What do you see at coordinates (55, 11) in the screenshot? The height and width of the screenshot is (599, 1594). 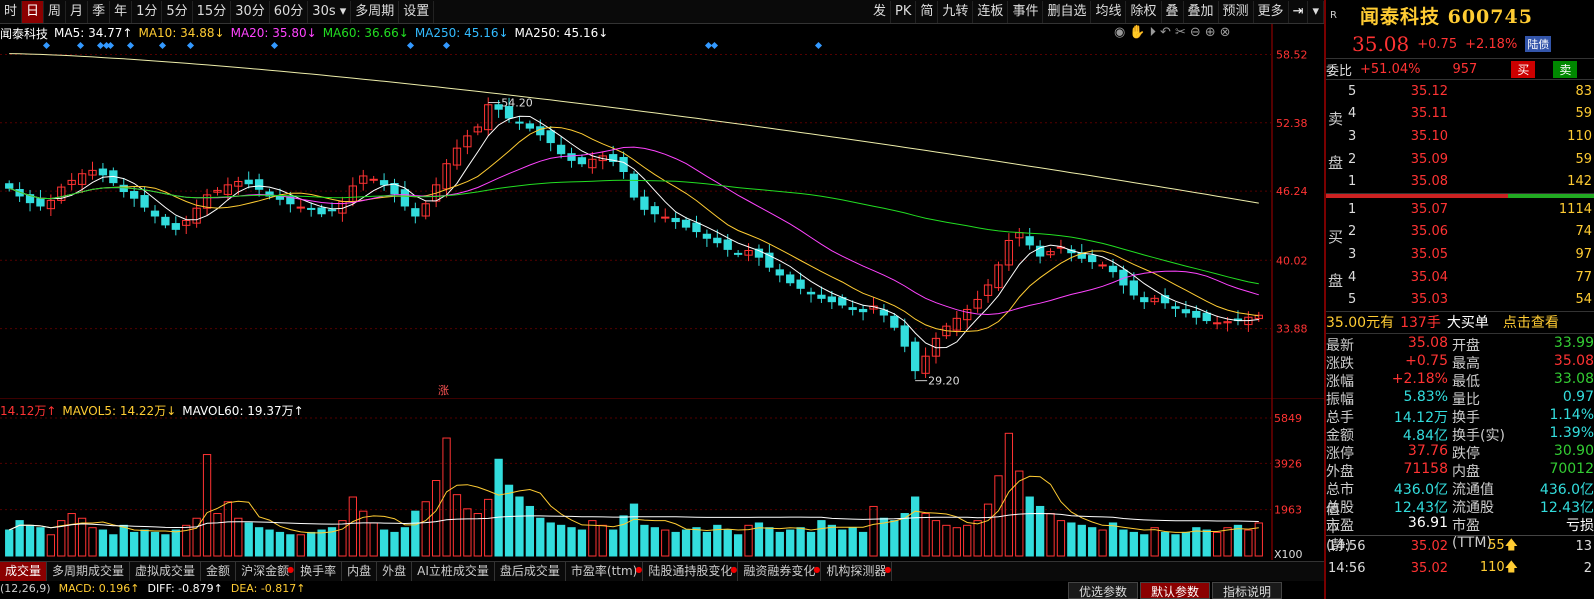 I see `period-button: 周` at bounding box center [55, 11].